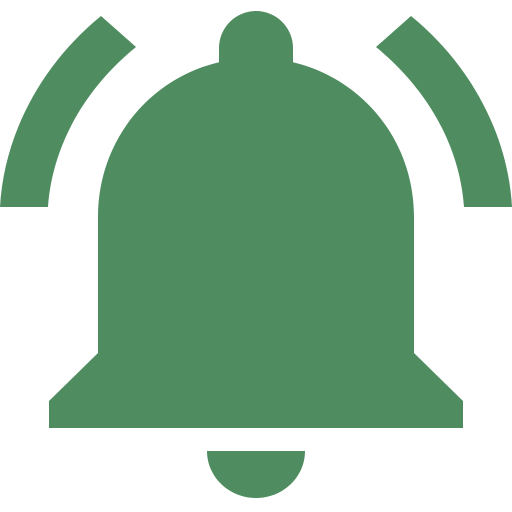  I want to click on bell-clapper, so click(256, 474).